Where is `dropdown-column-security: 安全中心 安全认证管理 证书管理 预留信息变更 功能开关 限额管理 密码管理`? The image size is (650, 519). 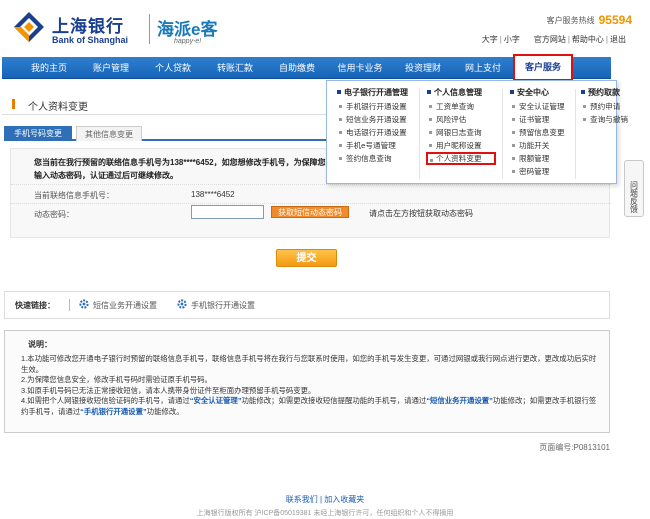
dropdown-column-security: 安全中心 安全认证管理 证书管理 预留信息变更 功能开关 限额管理 密码管理 is located at coordinates (537, 132).